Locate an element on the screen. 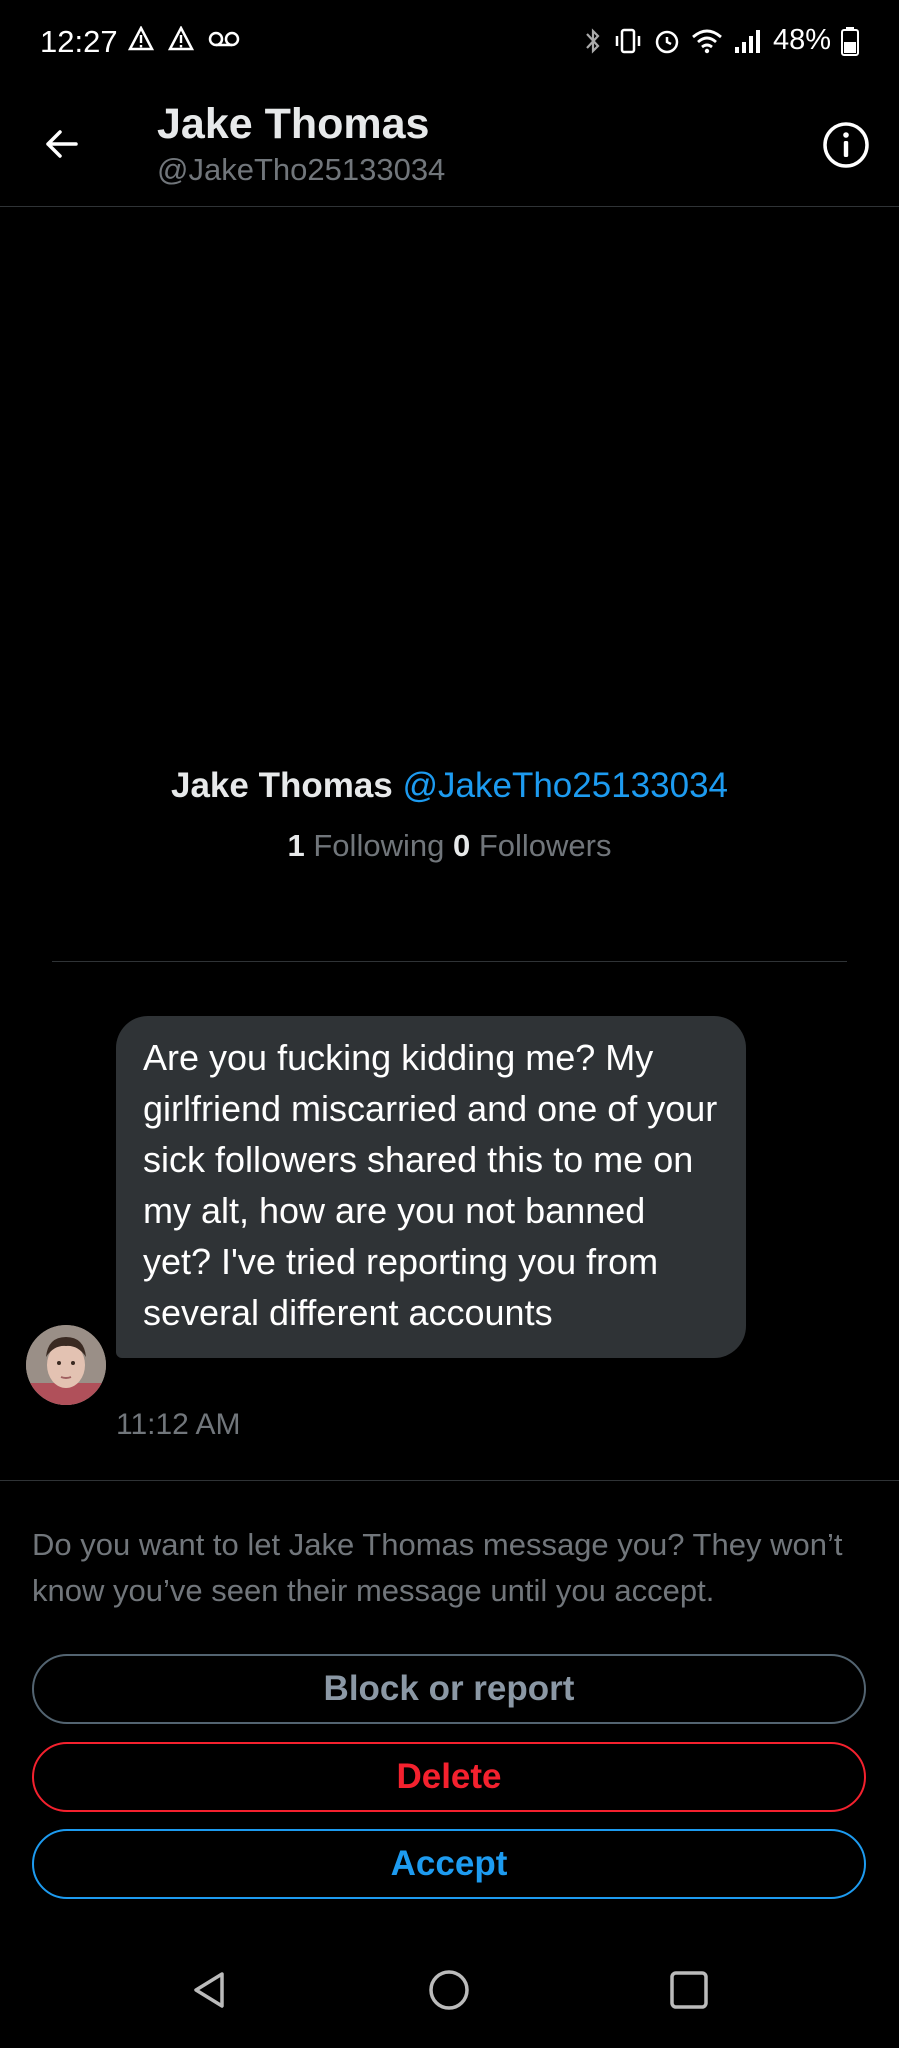 This screenshot has height=2048, width=899. header-handle: @JakeTho25133034 is located at coordinates (301, 169).